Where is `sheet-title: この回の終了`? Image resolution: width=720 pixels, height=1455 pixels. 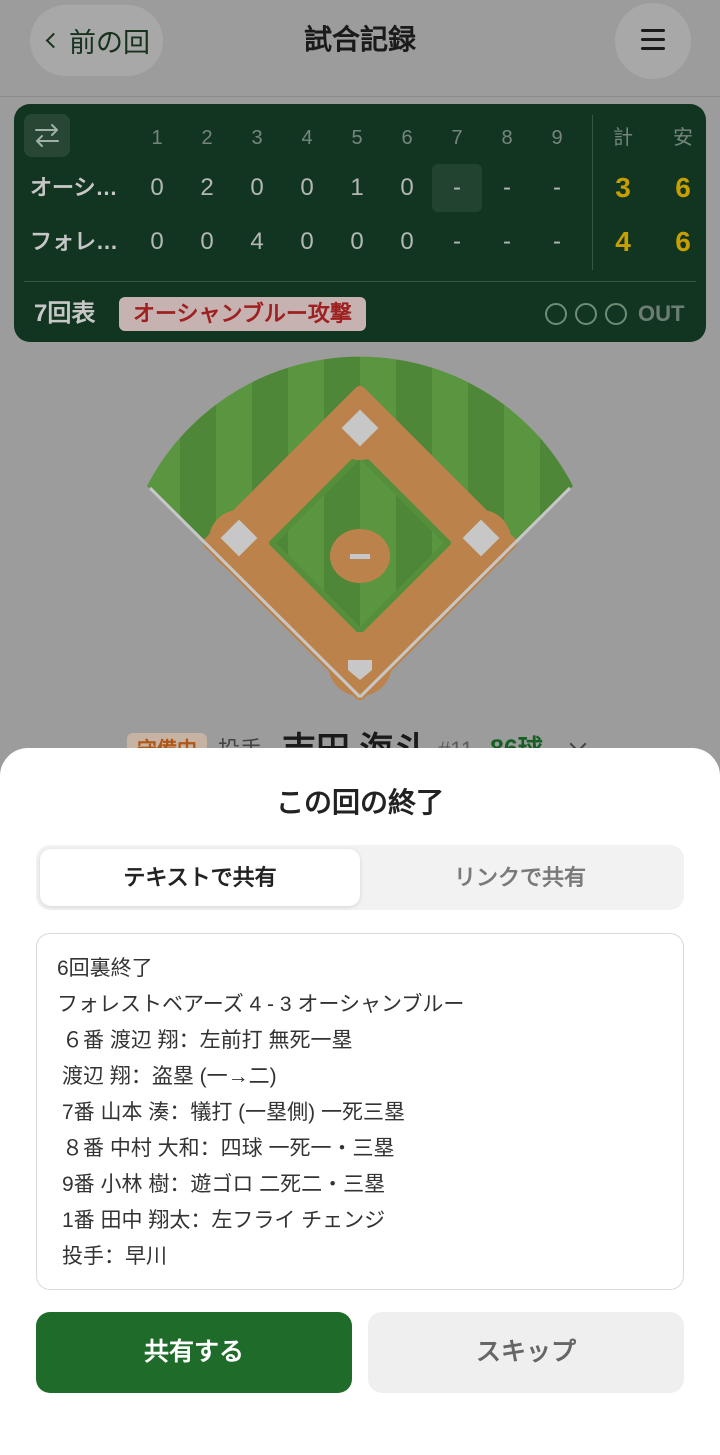
sheet-title: この回の終了 is located at coordinates (359, 802).